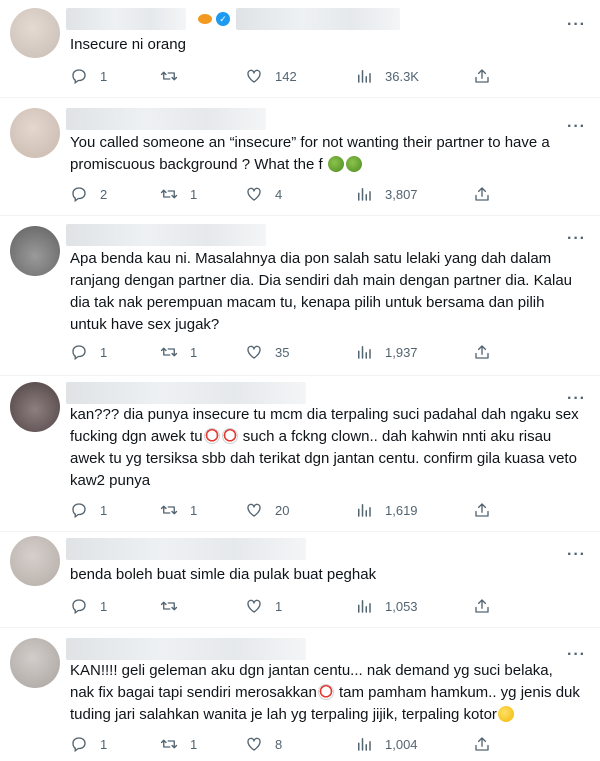  What do you see at coordinates (386, 194) in the screenshot?
I see `views-button: 3,807` at bounding box center [386, 194].